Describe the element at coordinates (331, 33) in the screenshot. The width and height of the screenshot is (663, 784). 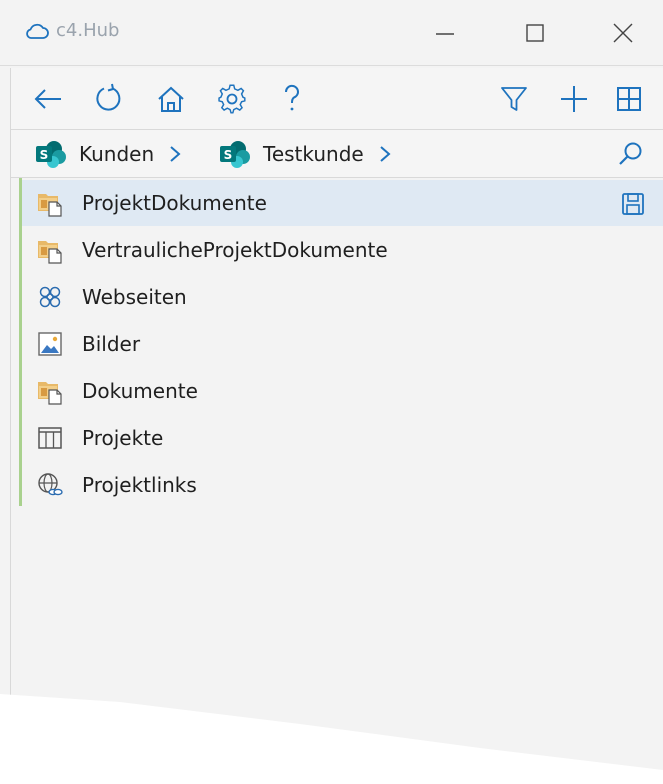
I see `title-bar: c4.Hub` at that location.